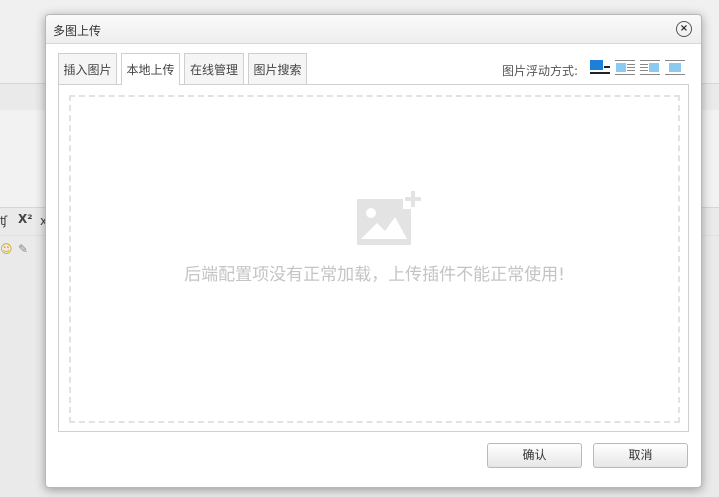 This screenshot has width=719, height=497. Describe the element at coordinates (23, 249) in the screenshot. I see `map-icon: ✎` at that location.